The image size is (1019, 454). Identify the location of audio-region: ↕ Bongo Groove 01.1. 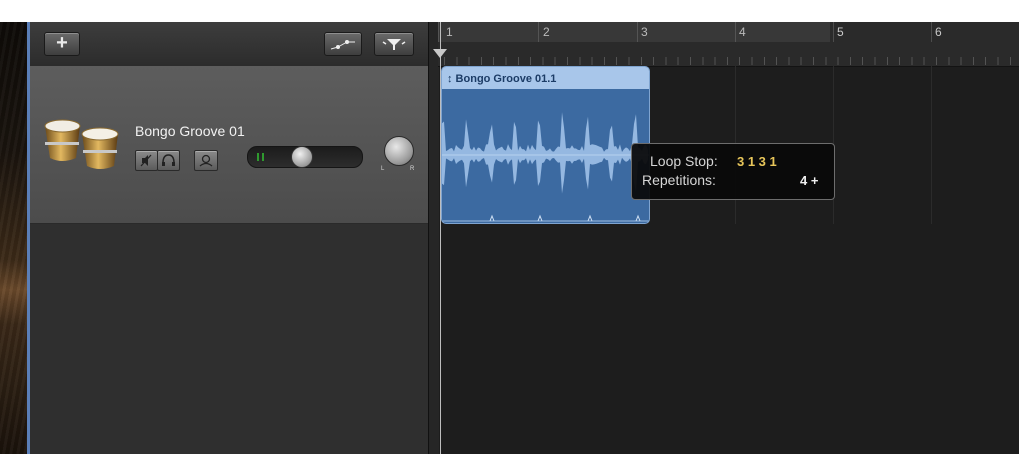
(545, 145).